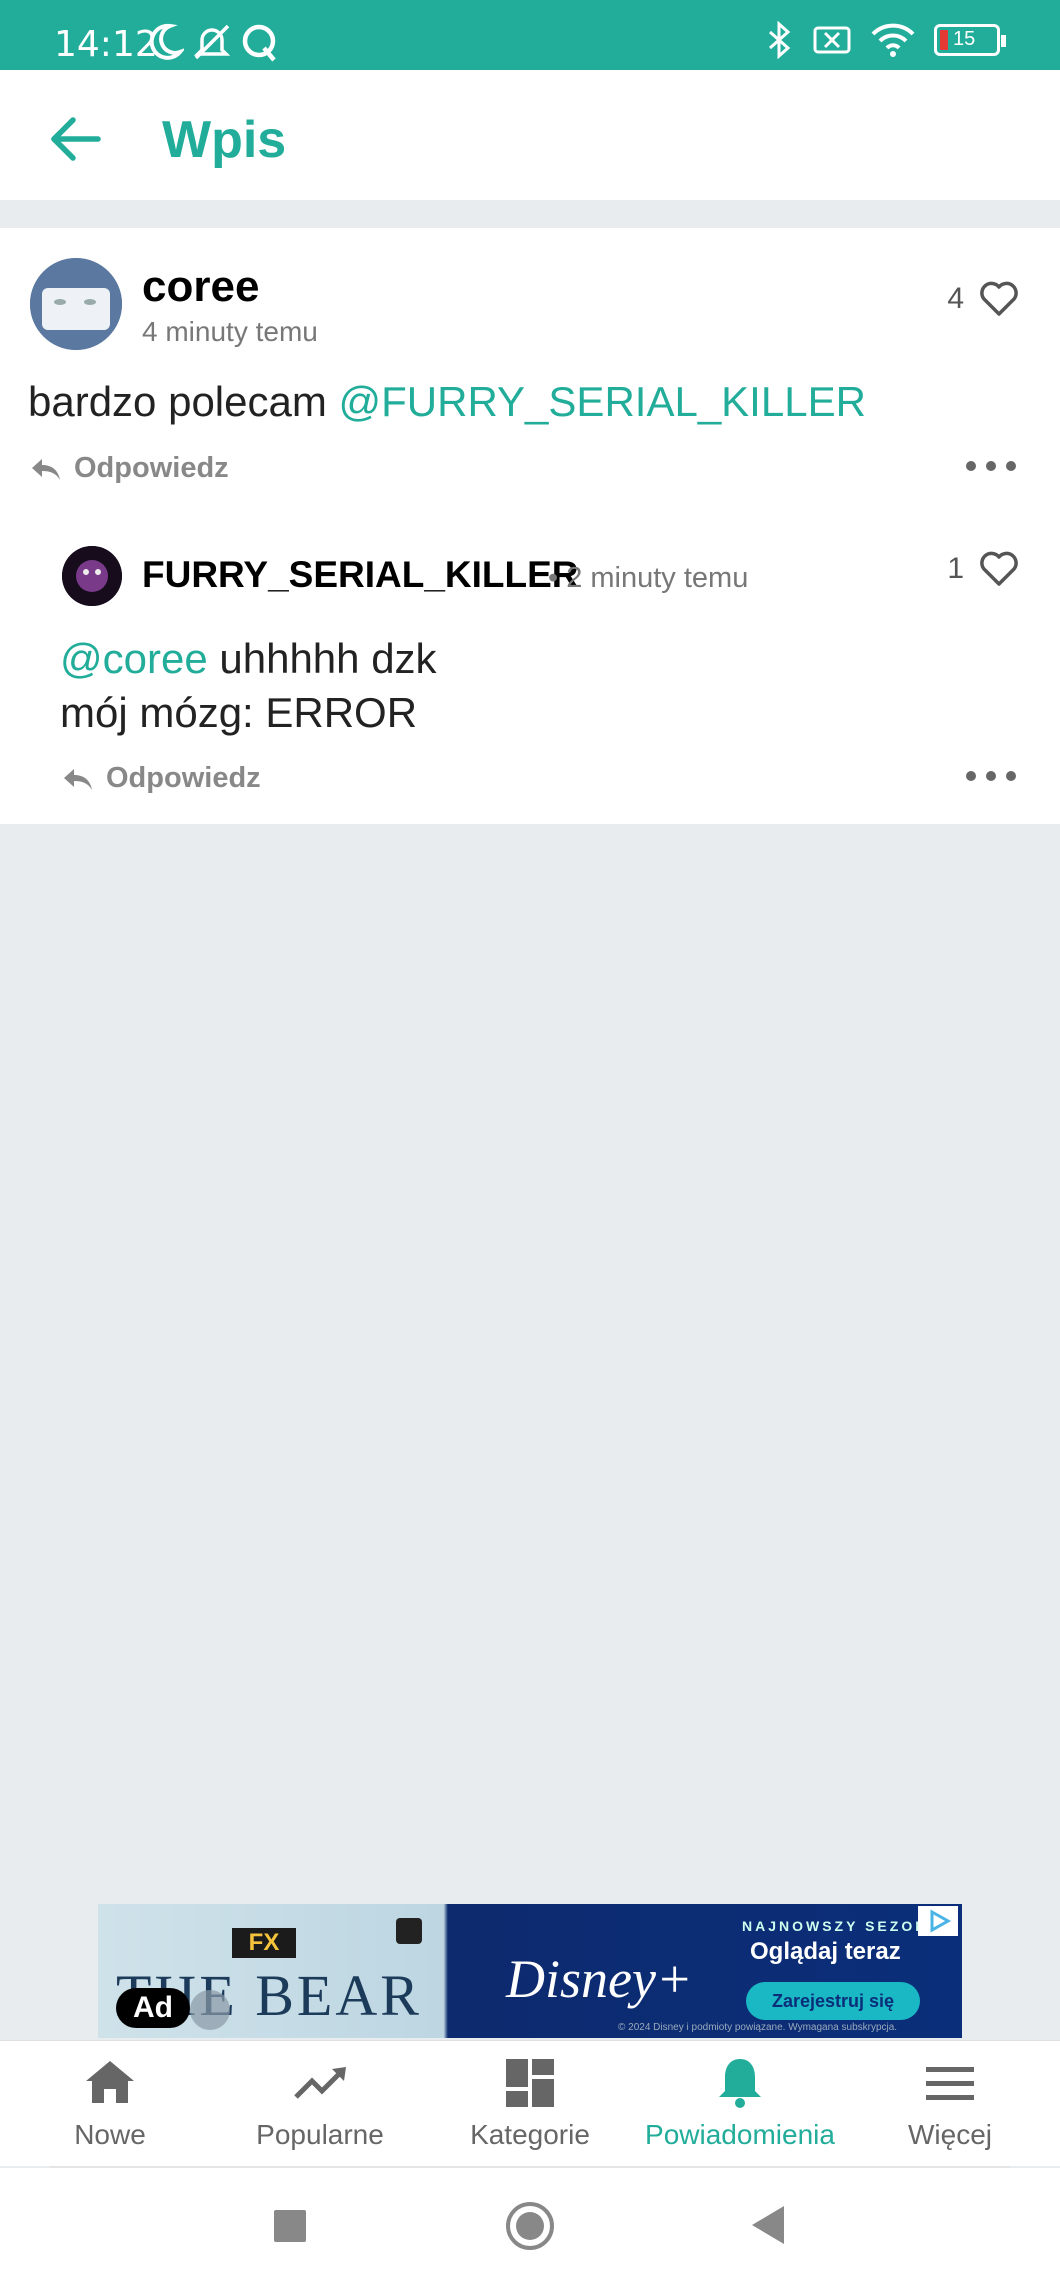 The width and height of the screenshot is (1060, 2296). I want to click on nav-item-kategorie: Kategorie, so click(530, 2102).